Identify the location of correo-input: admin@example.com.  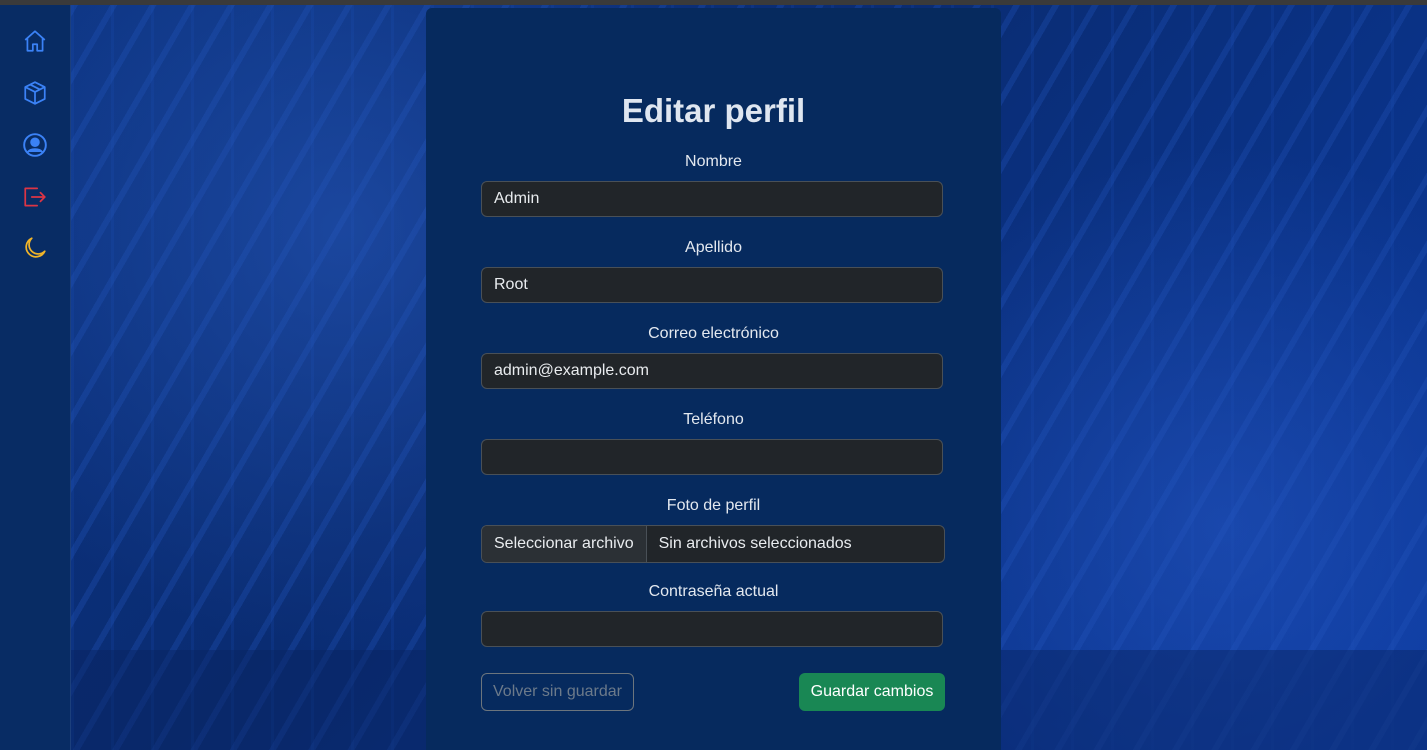
(712, 371).